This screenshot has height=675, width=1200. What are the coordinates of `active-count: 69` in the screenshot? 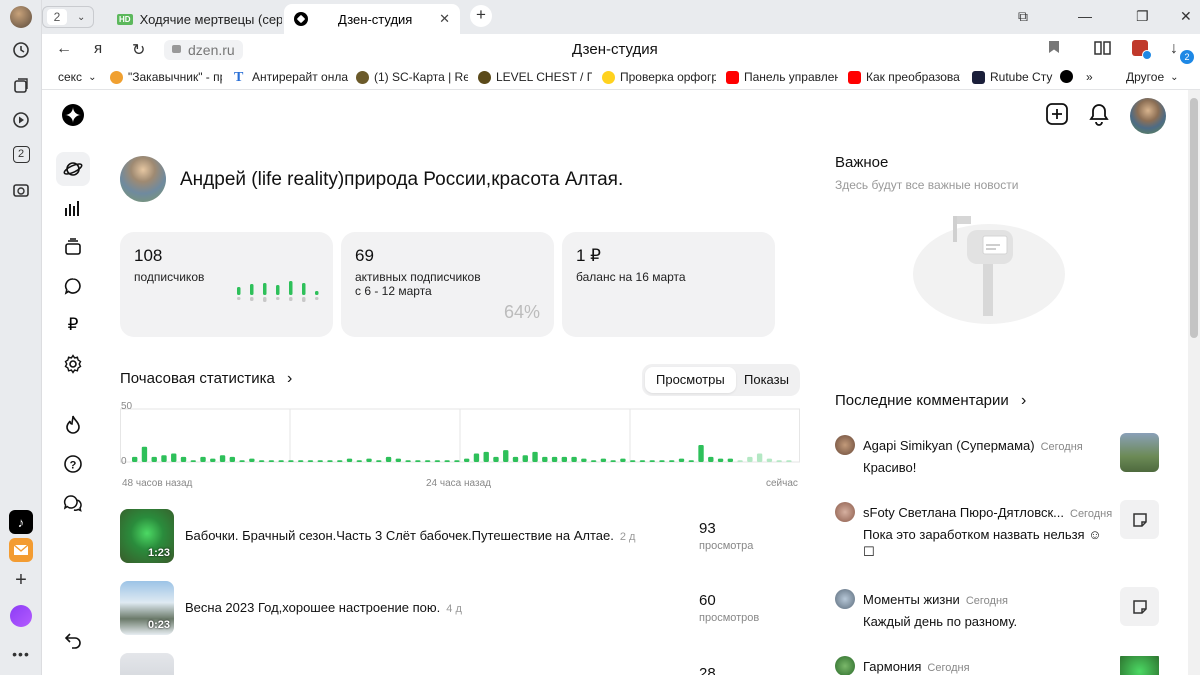 It's located at (364, 255).